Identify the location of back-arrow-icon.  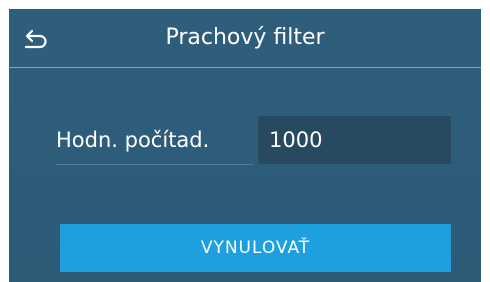
(35, 39).